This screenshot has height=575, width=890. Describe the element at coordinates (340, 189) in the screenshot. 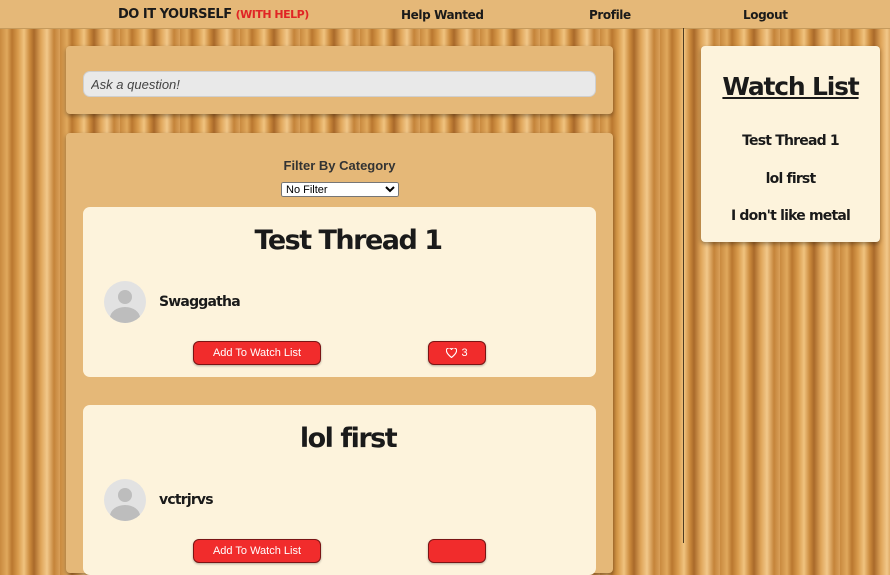

I see `category-filter-select: No Filter` at that location.